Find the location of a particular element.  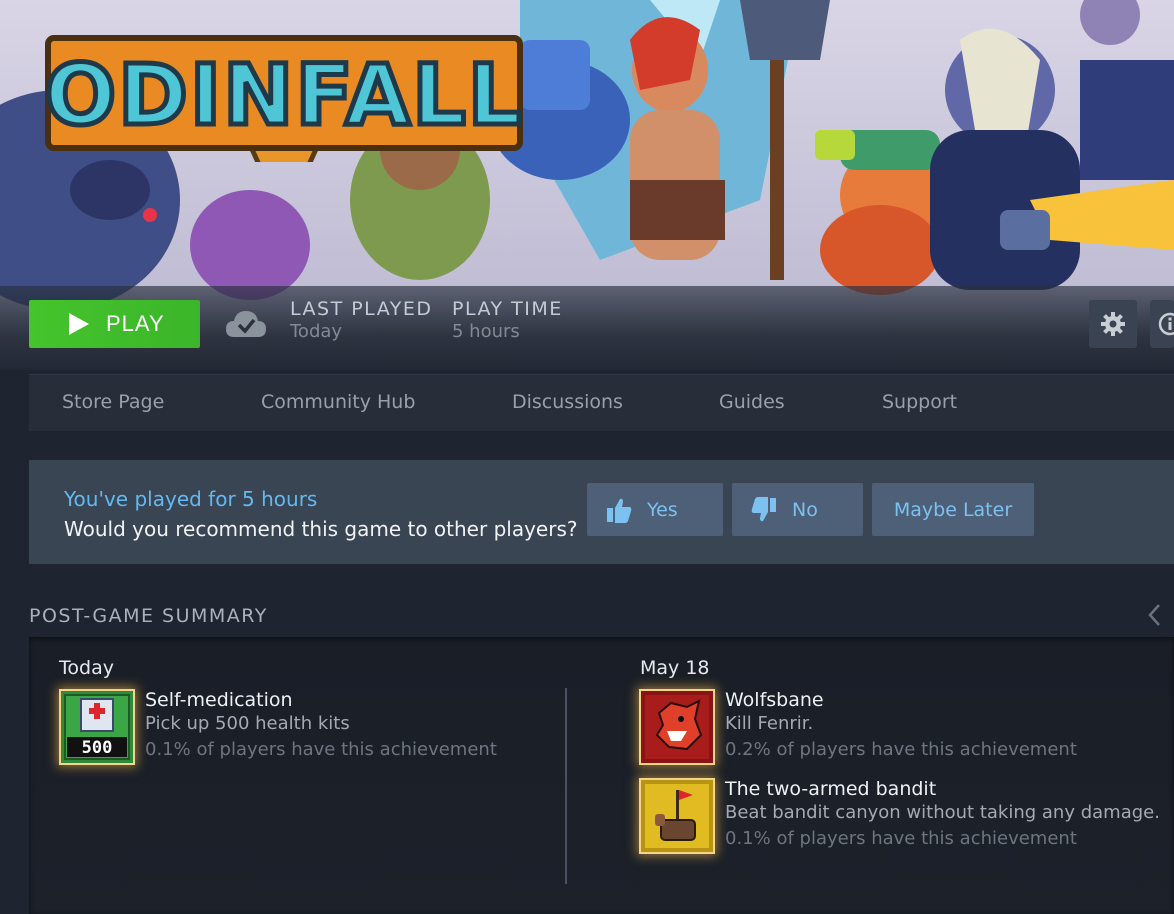

wolf-head-icon is located at coordinates (677, 727).